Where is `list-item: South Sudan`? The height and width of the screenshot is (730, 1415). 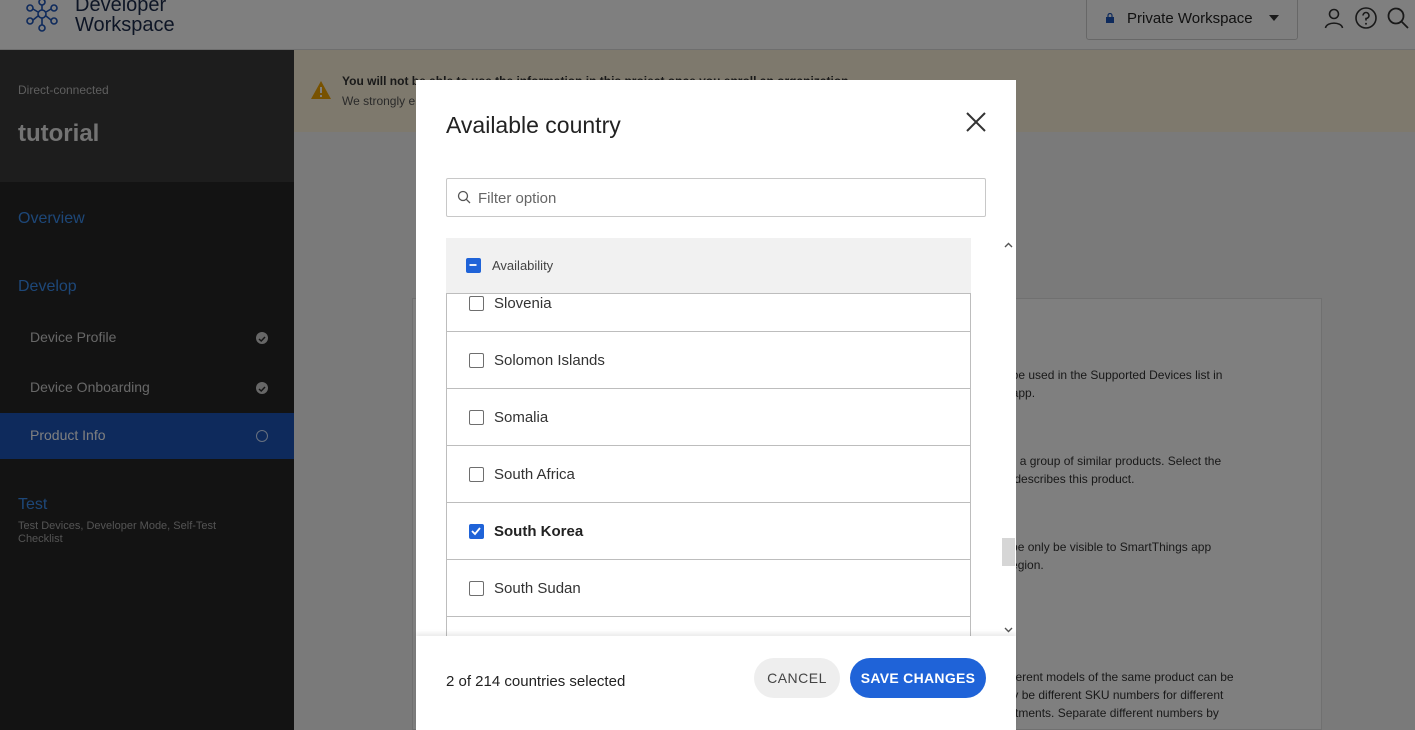
list-item: South Sudan is located at coordinates (708, 588).